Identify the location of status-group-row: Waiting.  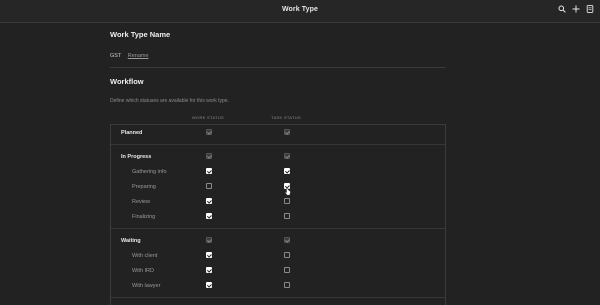
(278, 241).